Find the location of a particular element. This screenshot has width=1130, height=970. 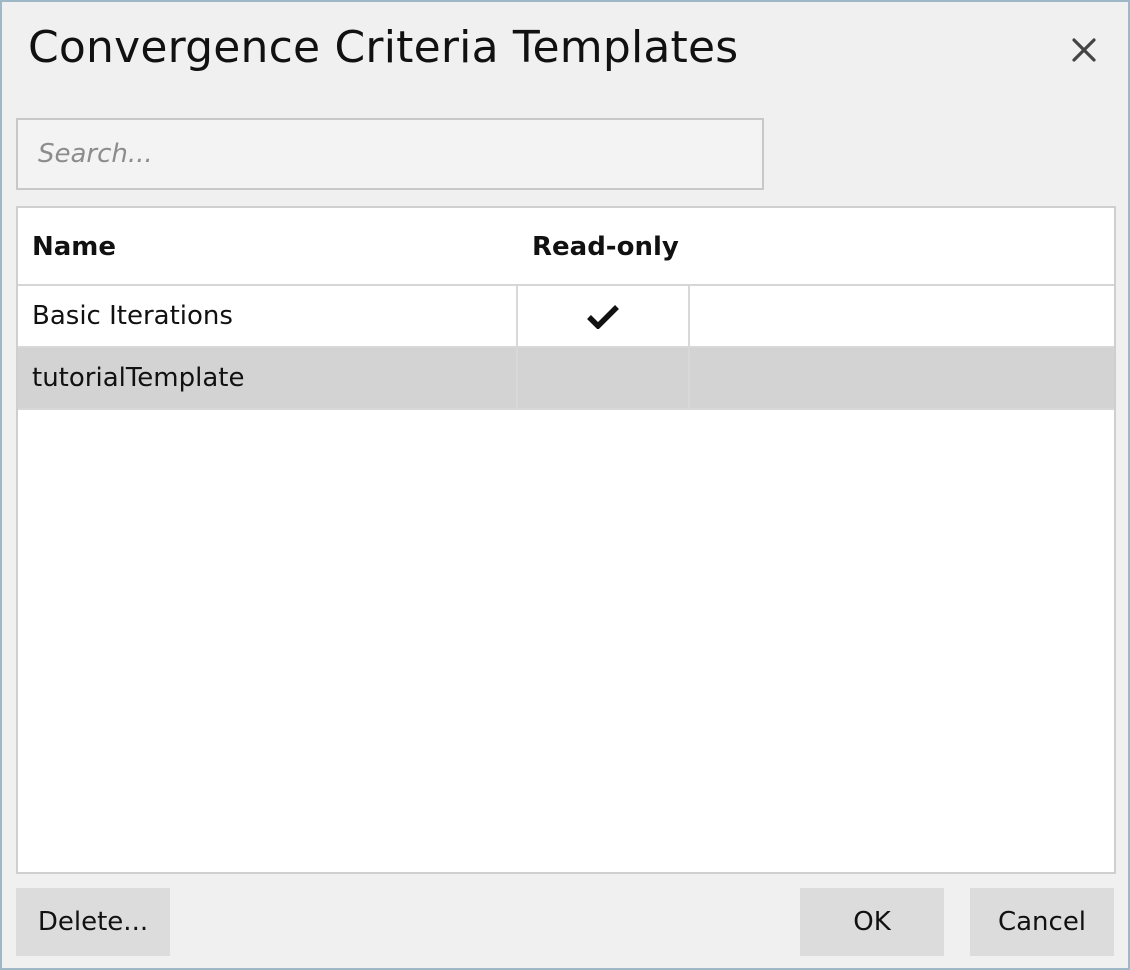

table-header: Name Read-only is located at coordinates (566, 247).